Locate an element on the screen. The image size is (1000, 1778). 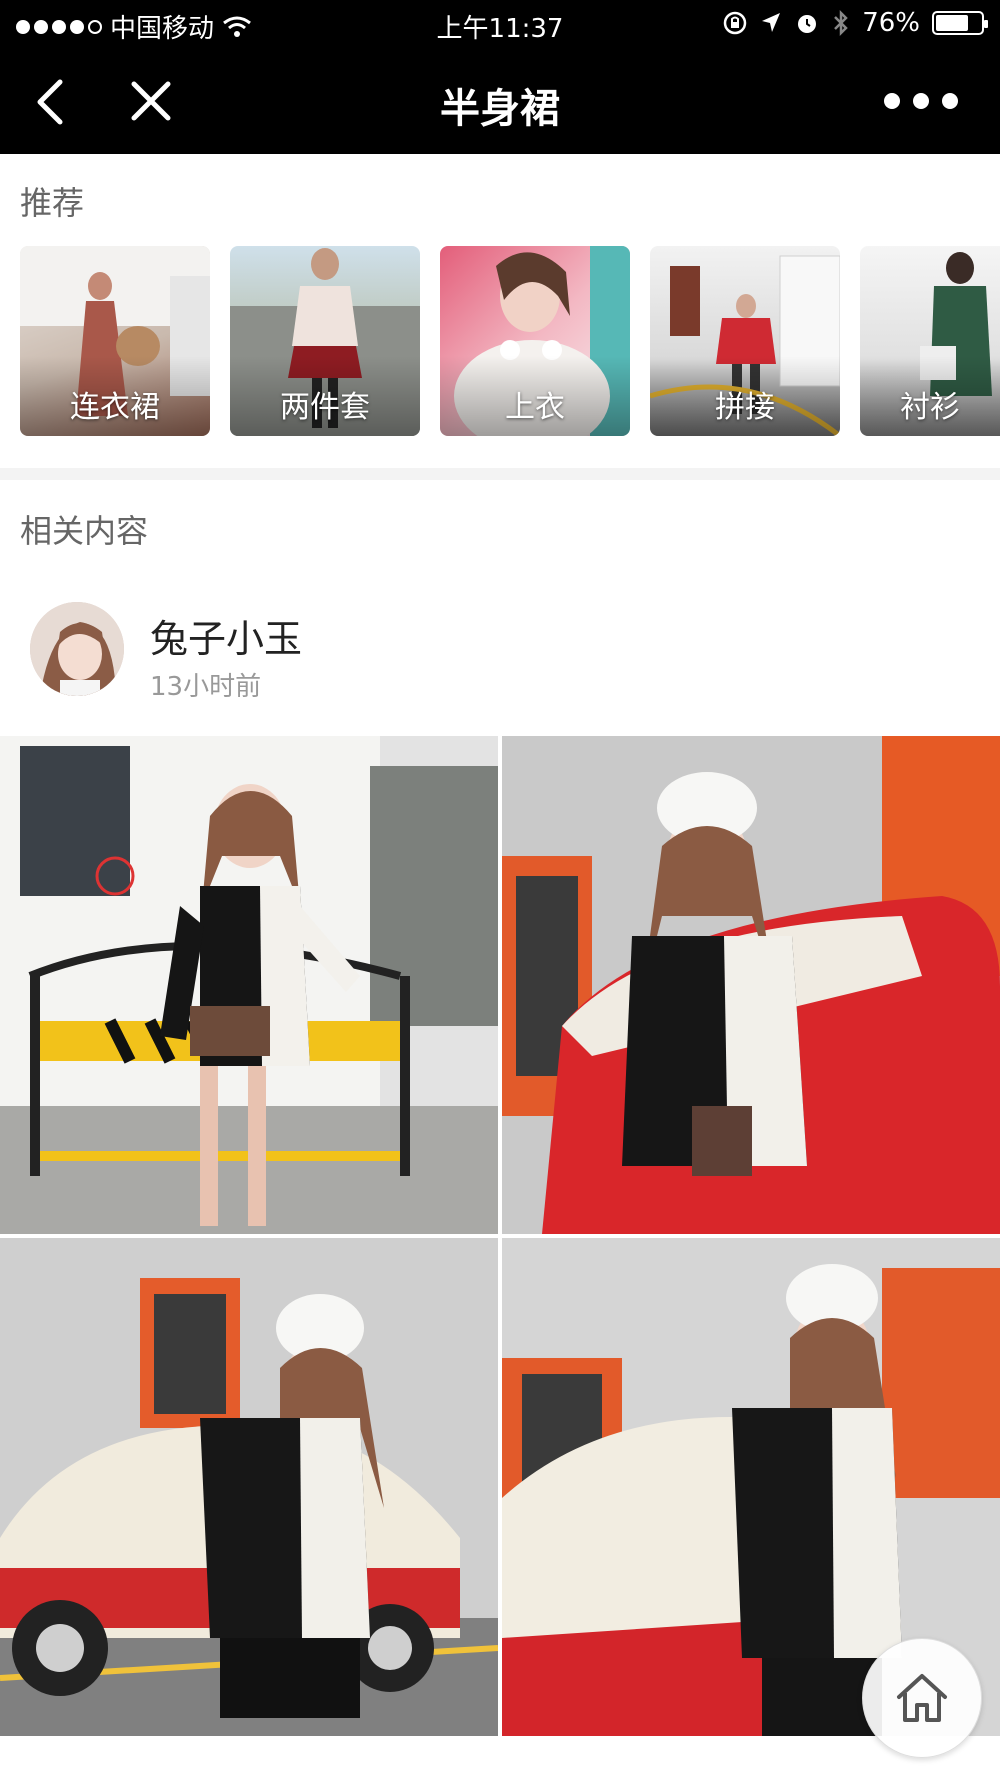
bluetooth-icon is located at coordinates (841, 23).